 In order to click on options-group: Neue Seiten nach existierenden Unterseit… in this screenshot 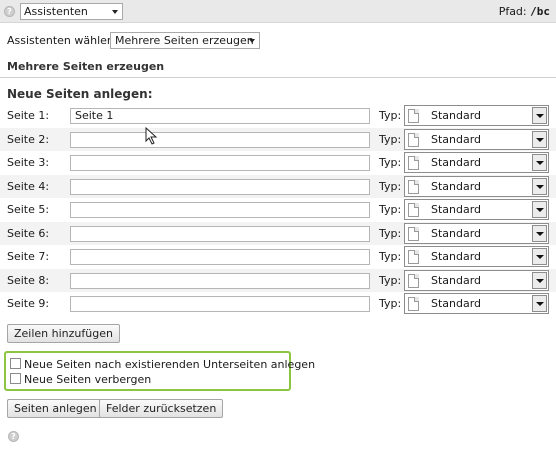, I will do `click(159, 371)`.